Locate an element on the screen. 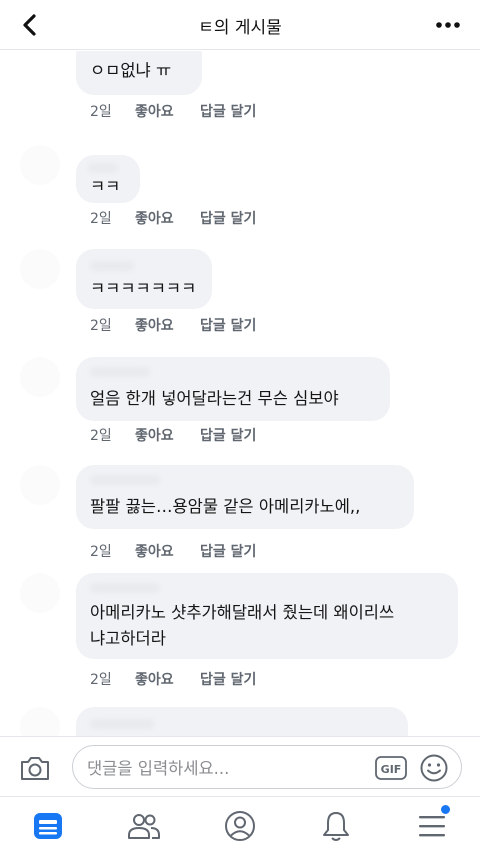  comment-input is located at coordinates (227, 768).